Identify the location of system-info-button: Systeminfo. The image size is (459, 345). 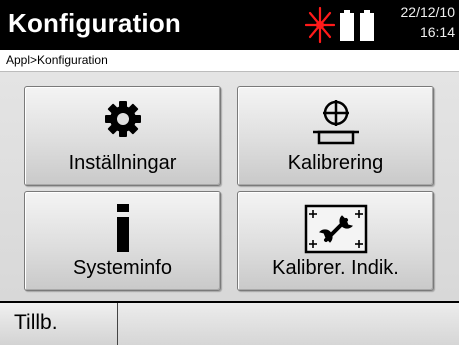
(122, 241).